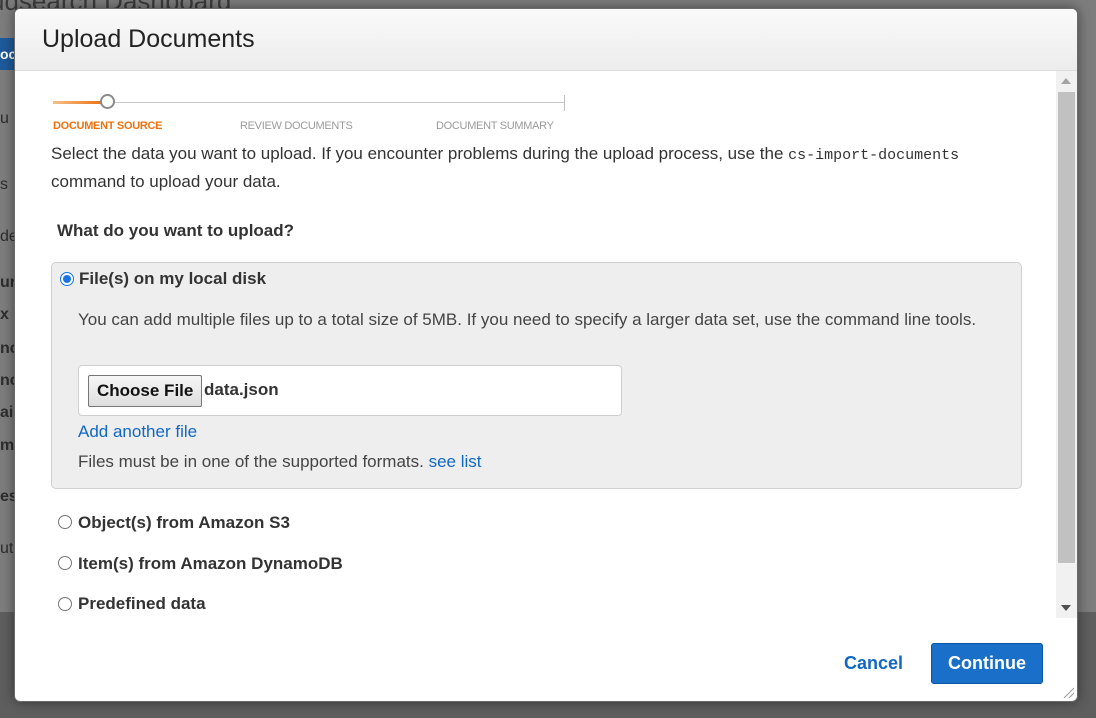  Describe the element at coordinates (108, 126) in the screenshot. I see `step-document-source: DOCUMENT SOURCE` at that location.